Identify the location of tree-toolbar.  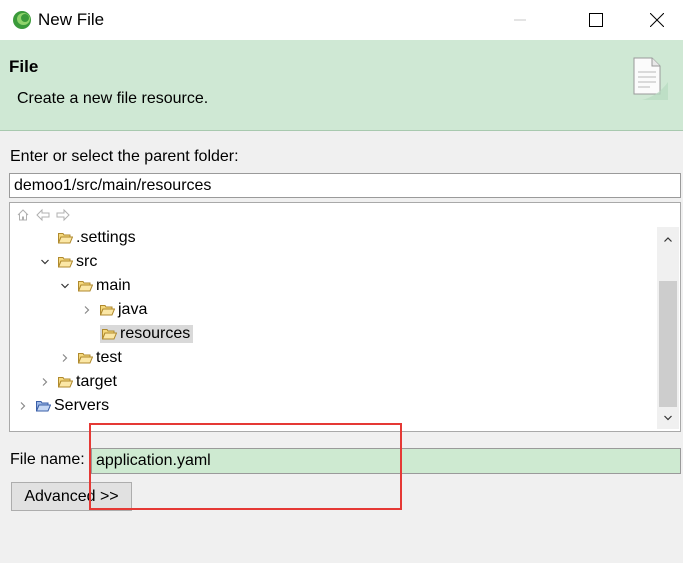
(43, 216).